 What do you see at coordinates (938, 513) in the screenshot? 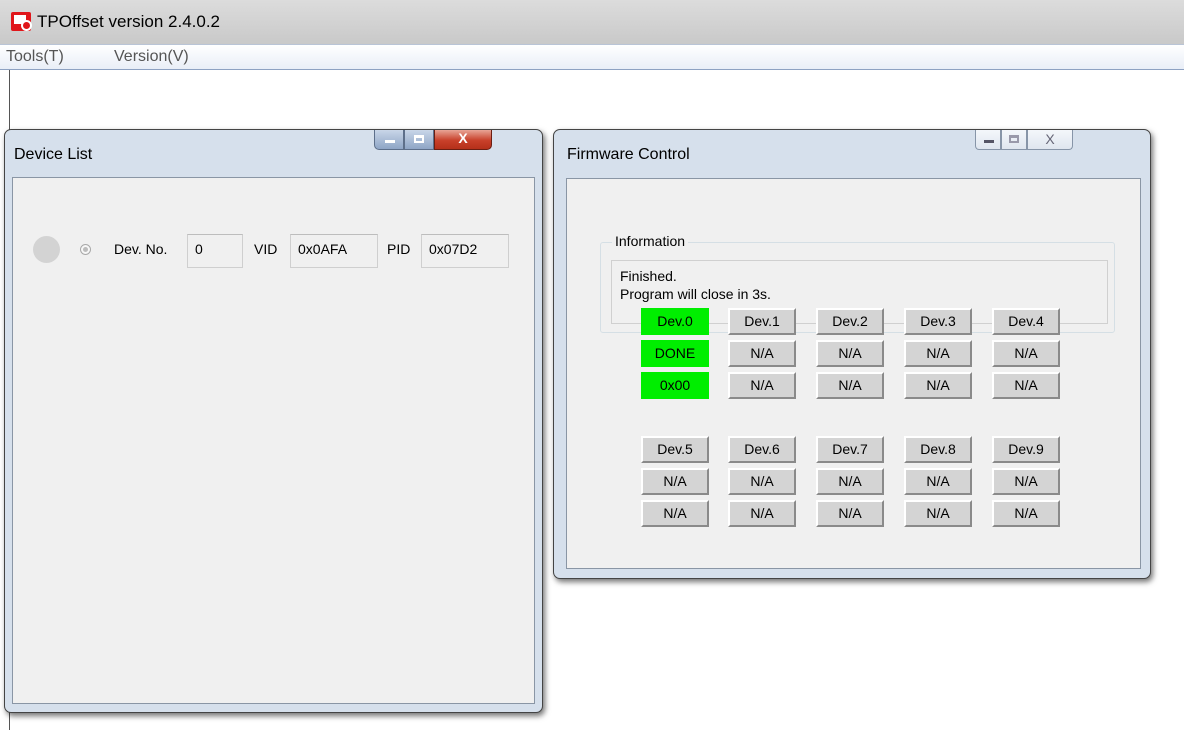
I see `dev-8-code: N/A` at bounding box center [938, 513].